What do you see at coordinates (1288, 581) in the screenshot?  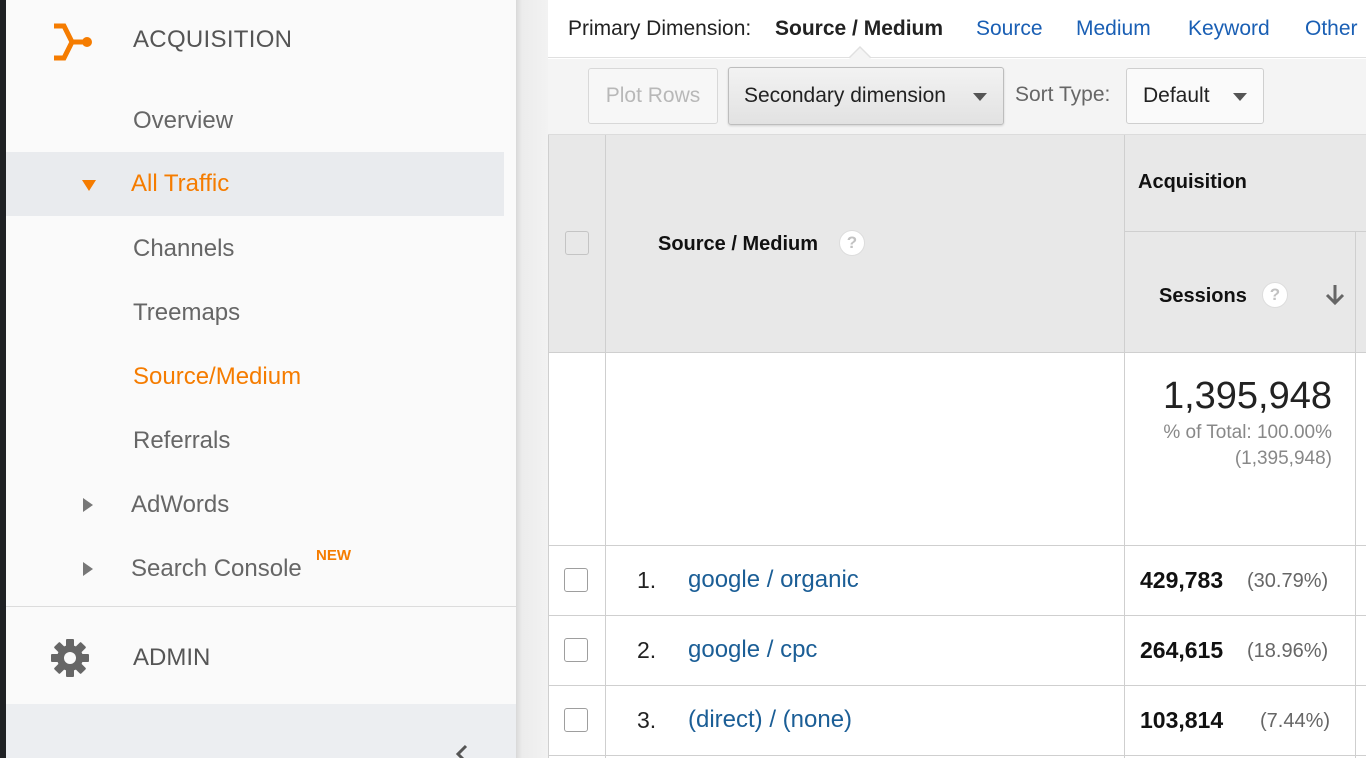 I see `row-sessions-pct: (30.79%)` at bounding box center [1288, 581].